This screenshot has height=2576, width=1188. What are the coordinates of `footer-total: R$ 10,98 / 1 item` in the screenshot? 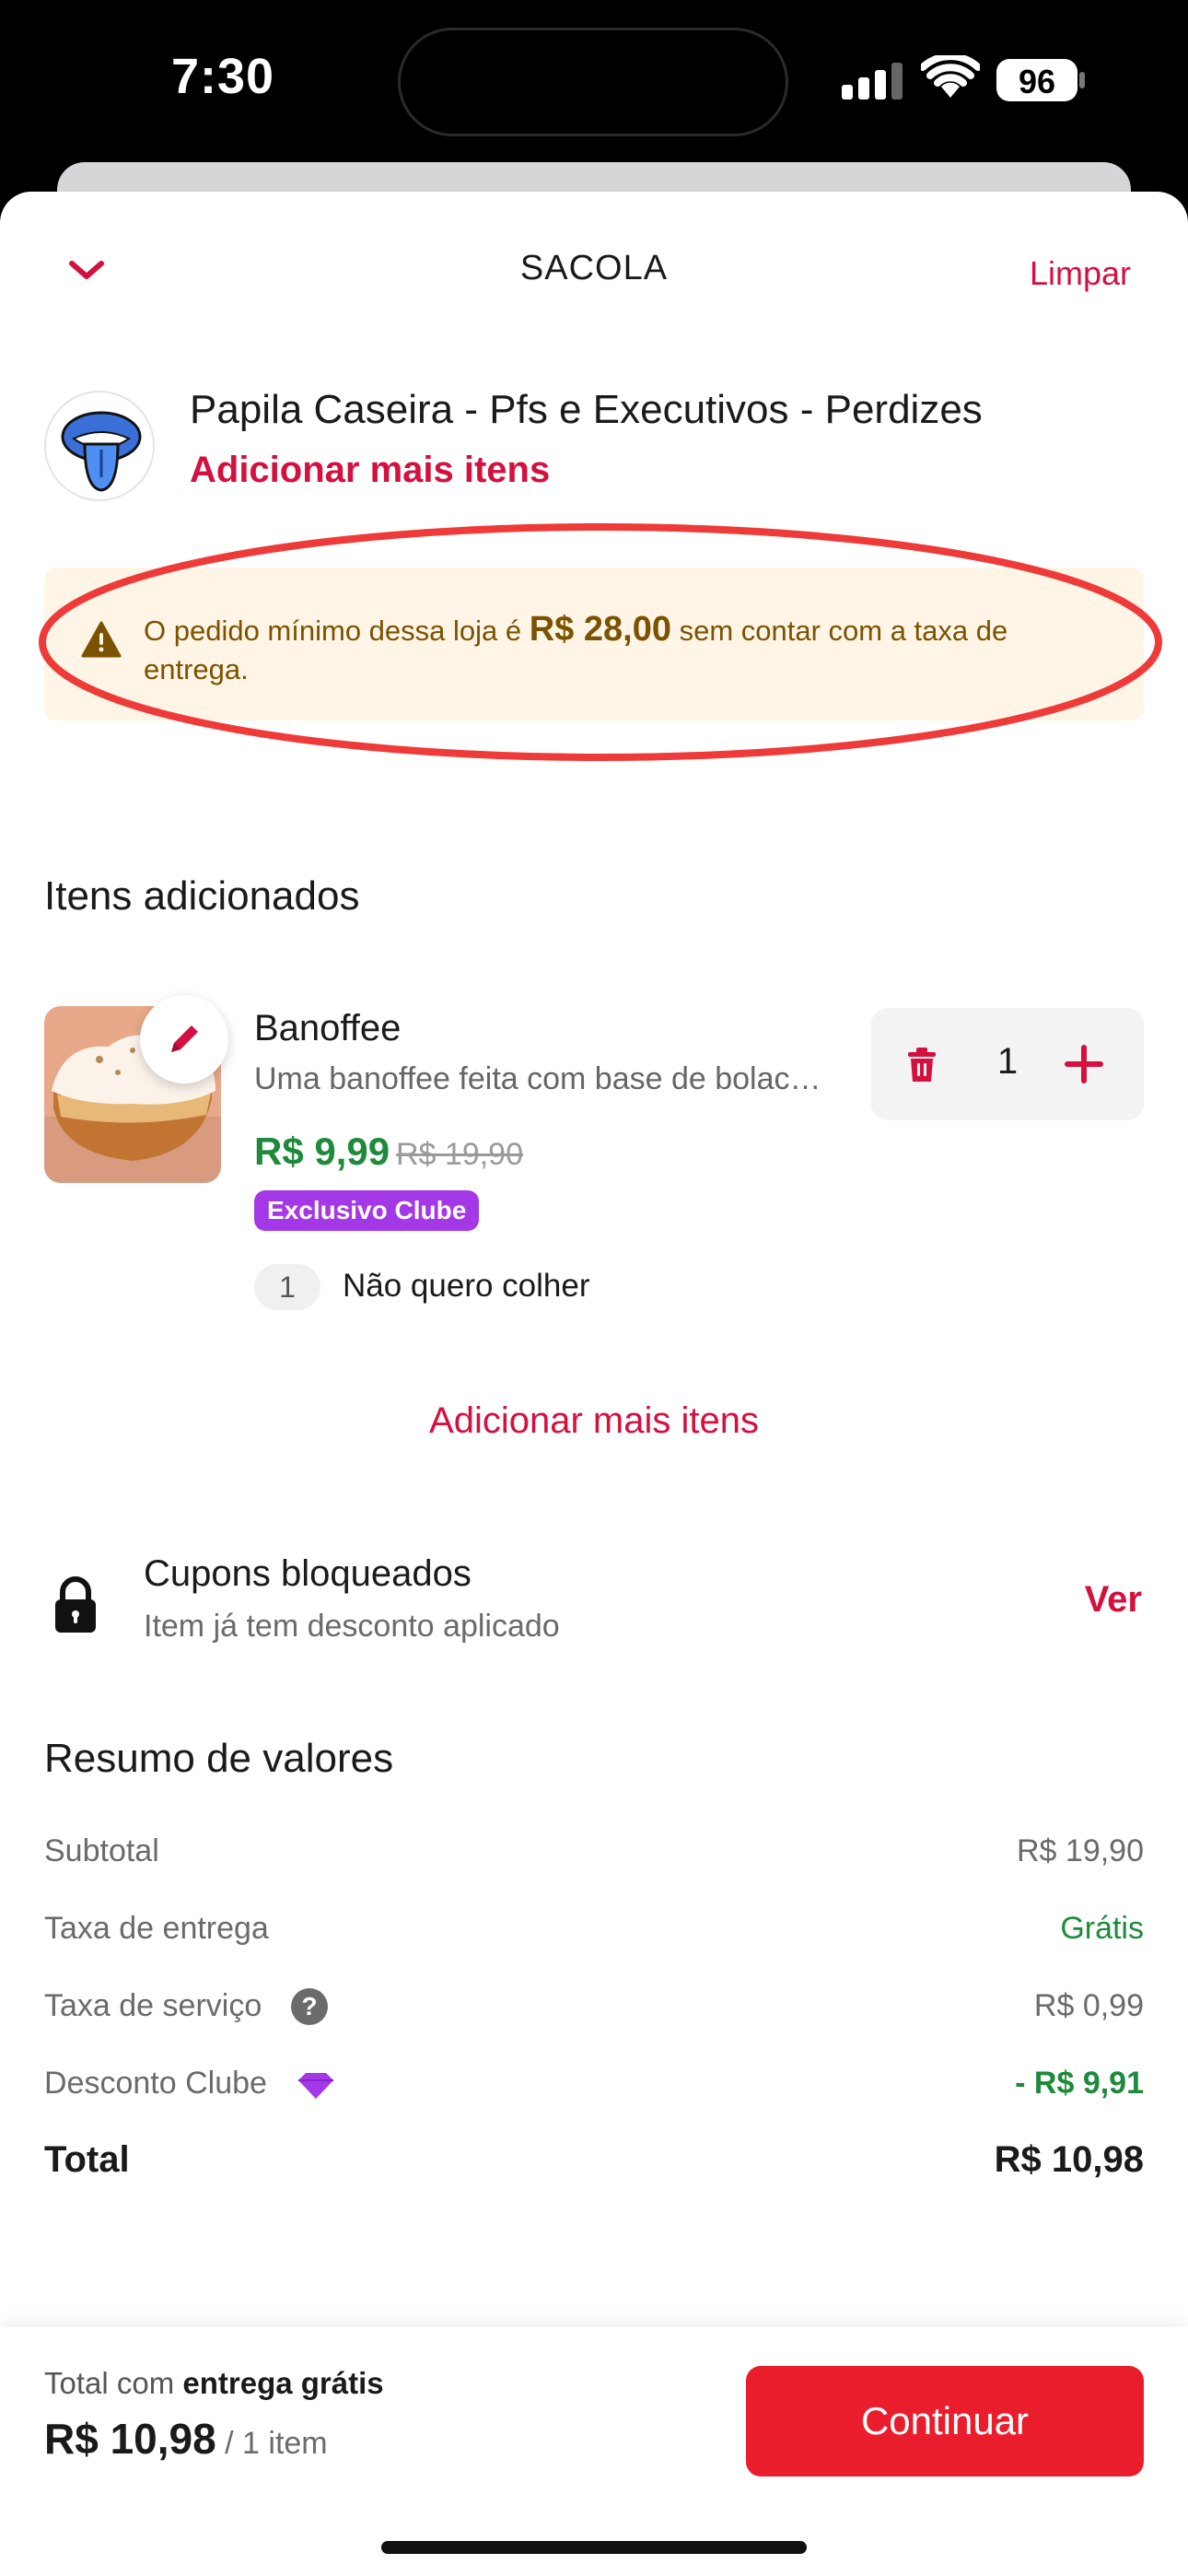 It's located at (186, 2439).